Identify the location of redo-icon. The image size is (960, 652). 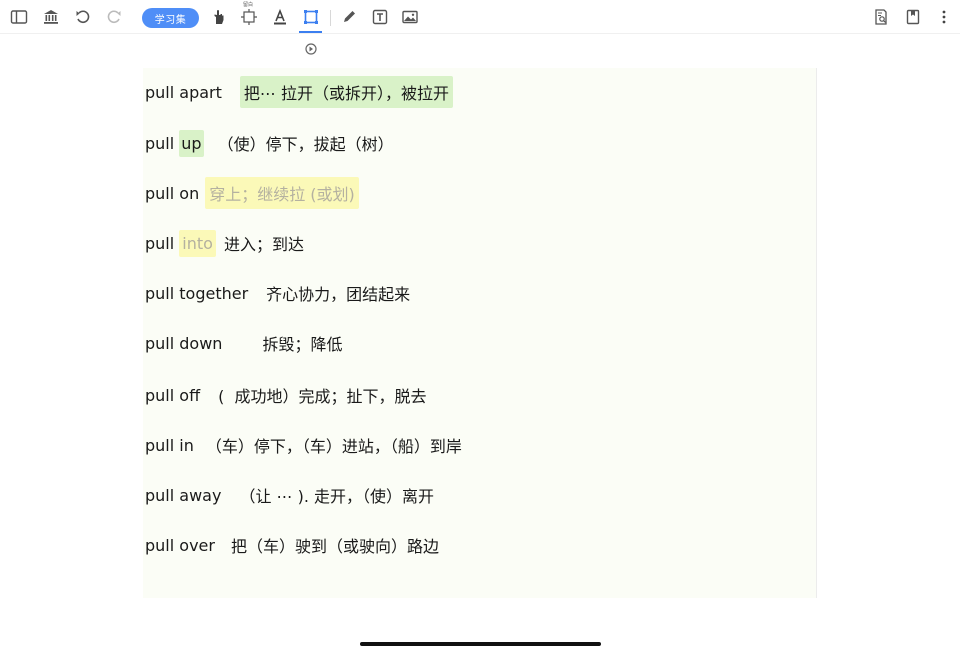
(114, 17).